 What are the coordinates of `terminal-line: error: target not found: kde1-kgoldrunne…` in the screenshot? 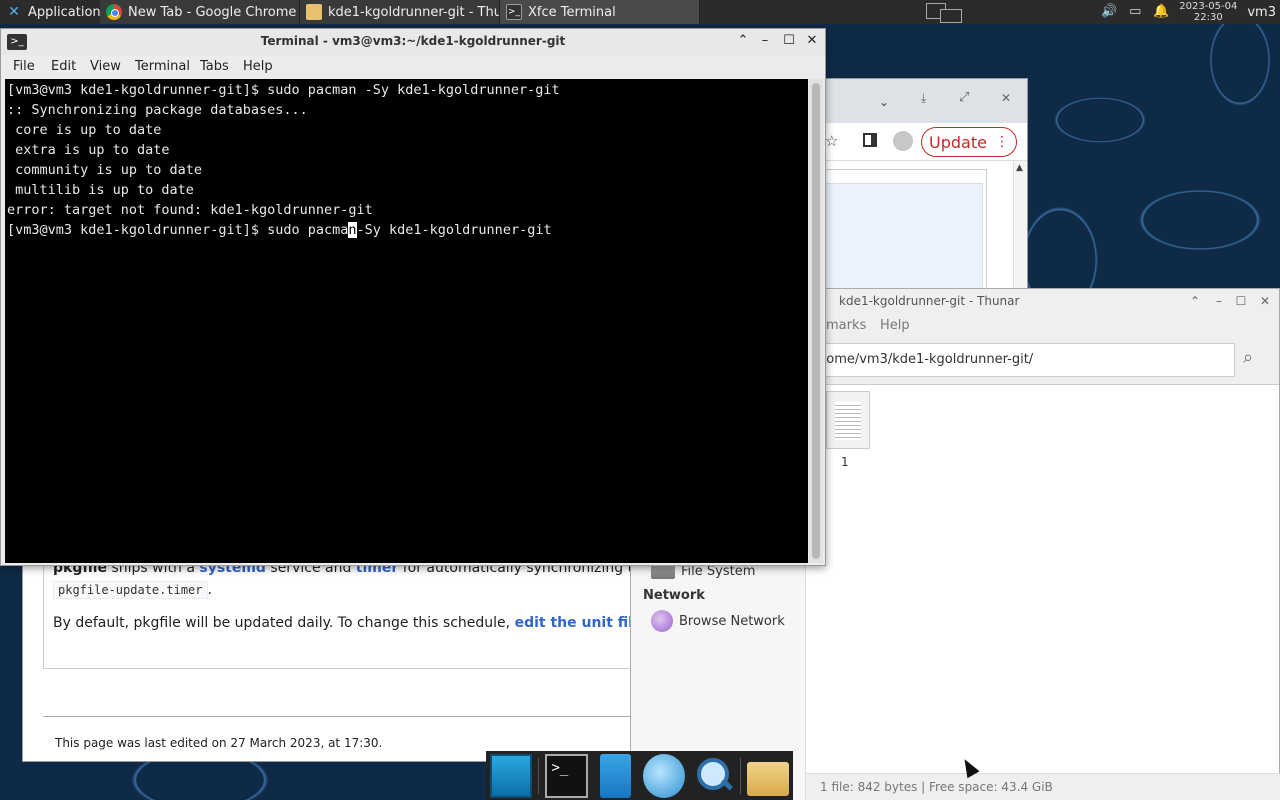 It's located at (190, 210).